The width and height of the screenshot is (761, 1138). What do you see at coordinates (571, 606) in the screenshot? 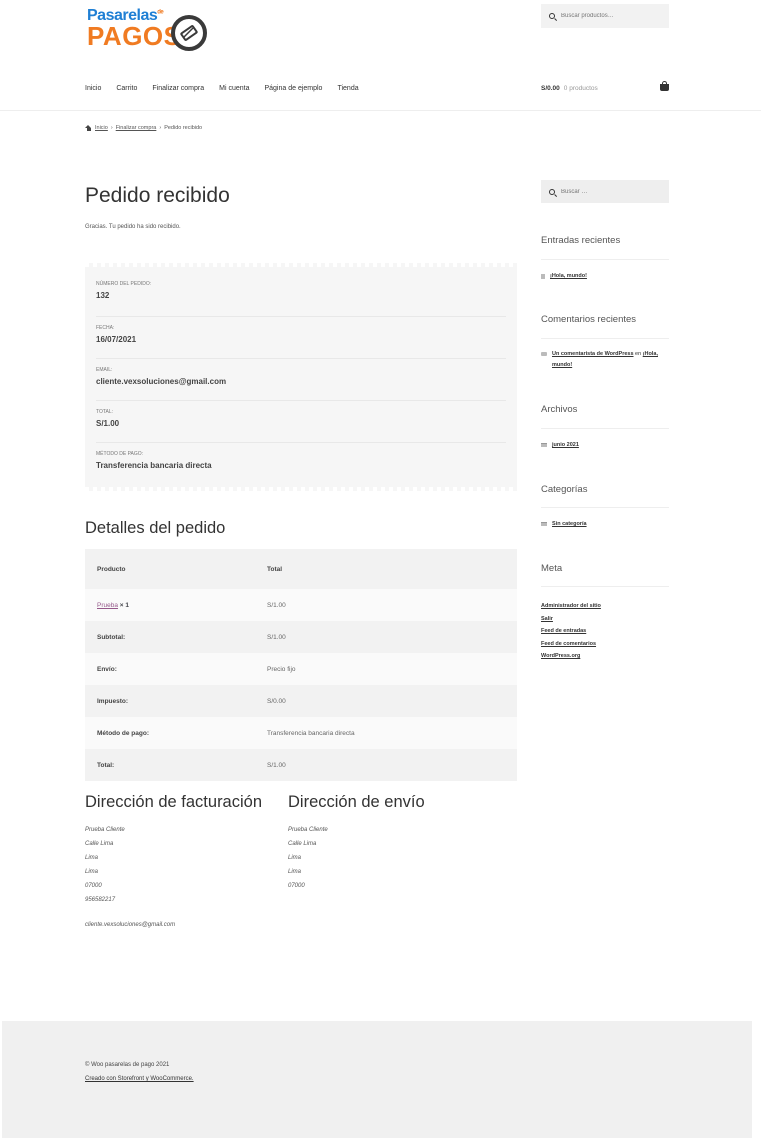
I see `meta-link-admin: Administrador del sitio` at bounding box center [571, 606].